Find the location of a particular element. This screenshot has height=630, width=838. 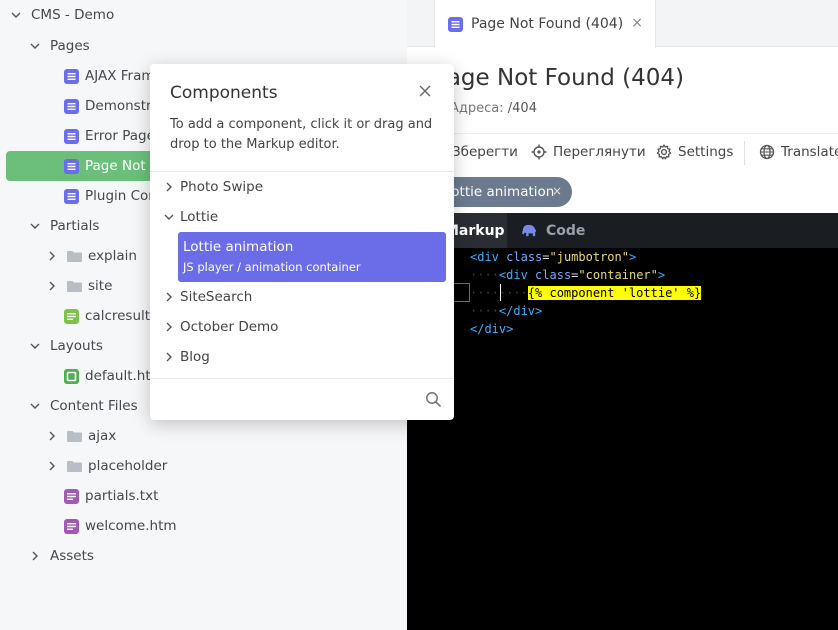

component-description: JS player / animation container is located at coordinates (272, 267).